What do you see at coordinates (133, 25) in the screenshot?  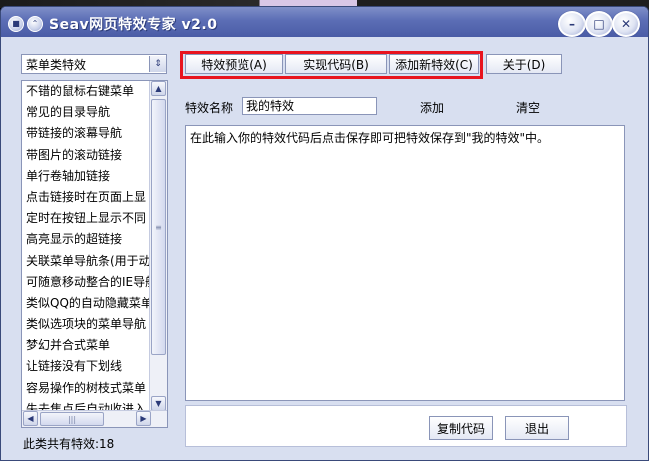 I see `window-title: Seav网页特效专家 v2.0` at bounding box center [133, 25].